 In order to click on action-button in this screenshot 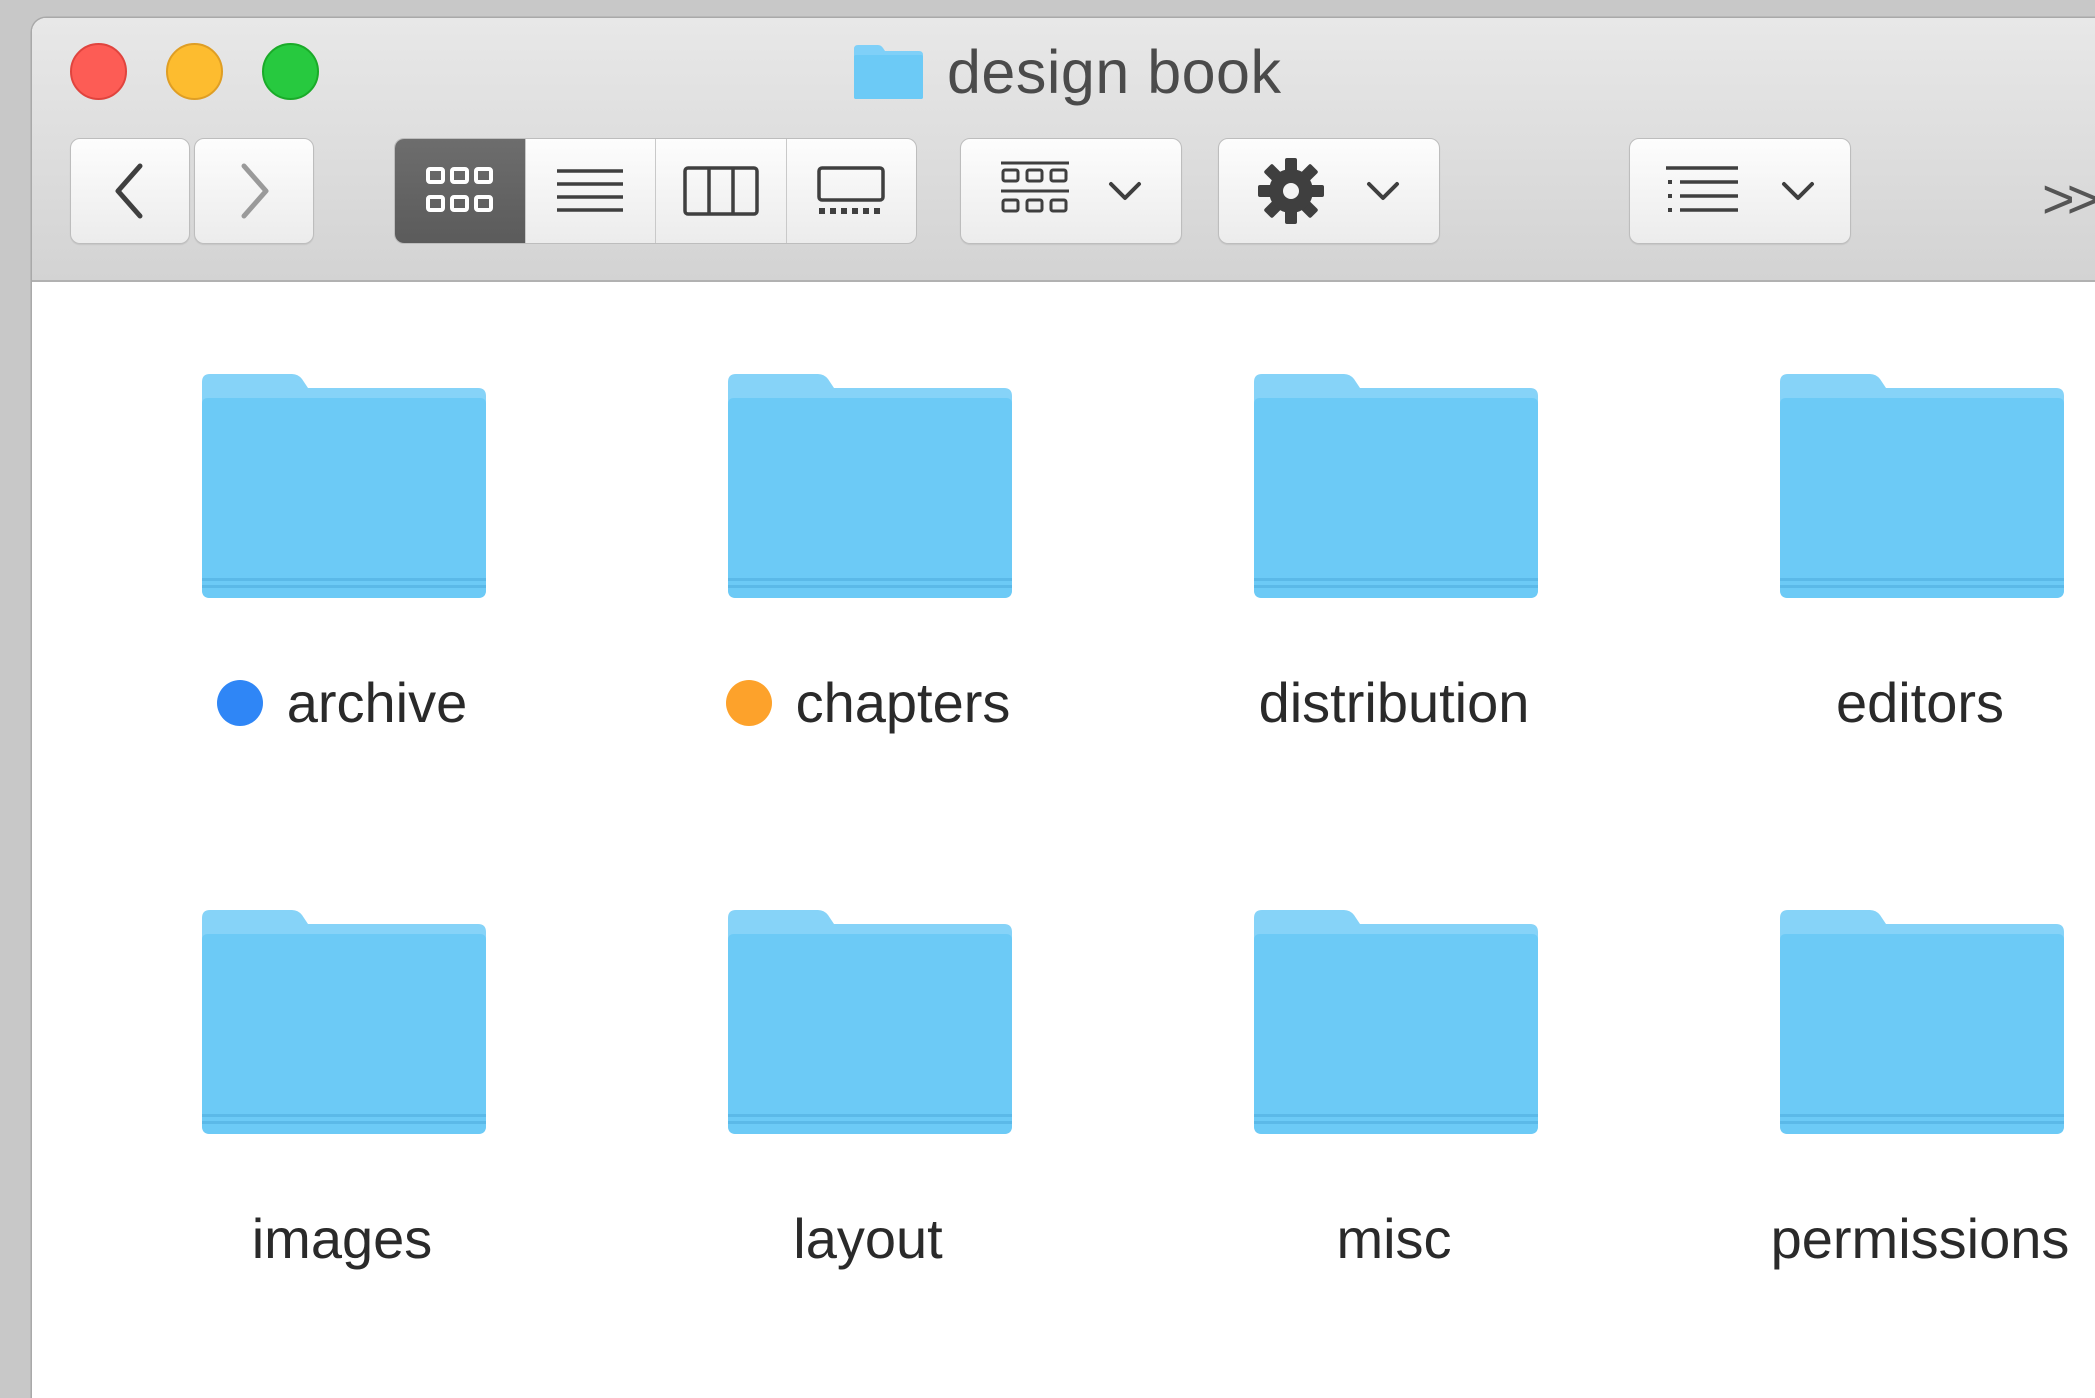, I will do `click(1329, 191)`.